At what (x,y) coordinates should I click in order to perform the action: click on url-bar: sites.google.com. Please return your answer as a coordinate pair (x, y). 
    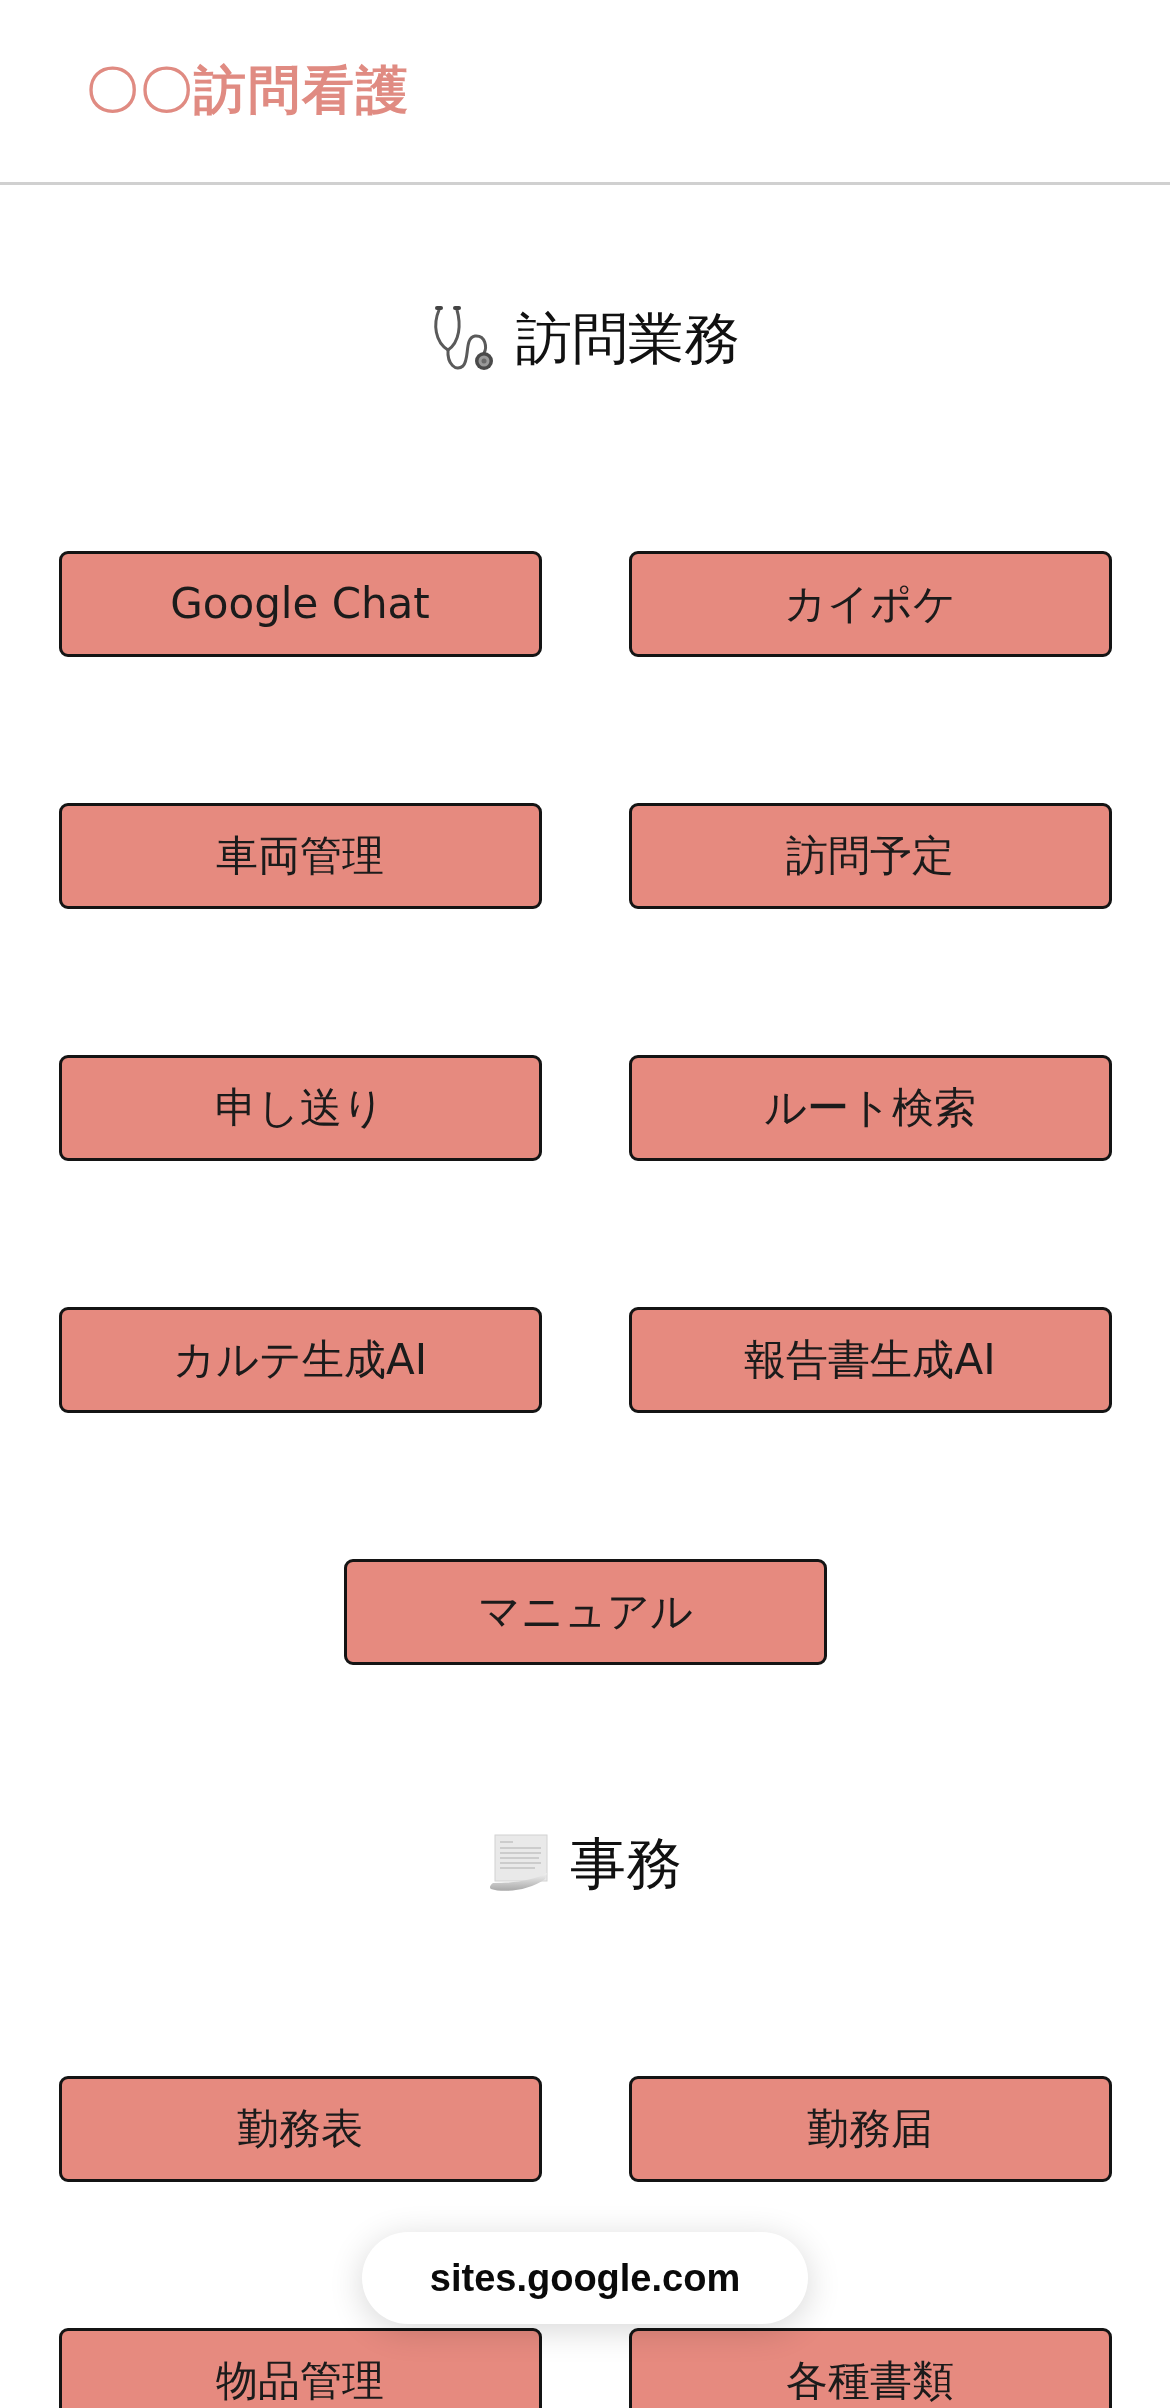
    Looking at the image, I should click on (585, 2278).